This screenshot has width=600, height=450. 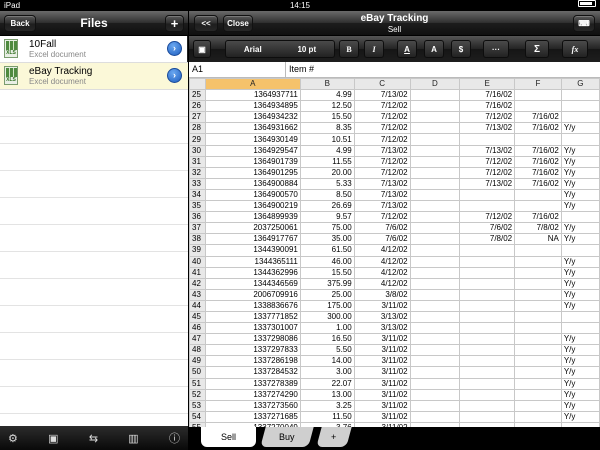 What do you see at coordinates (252, 239) in the screenshot?
I see `table-cell: 1364917767` at bounding box center [252, 239].